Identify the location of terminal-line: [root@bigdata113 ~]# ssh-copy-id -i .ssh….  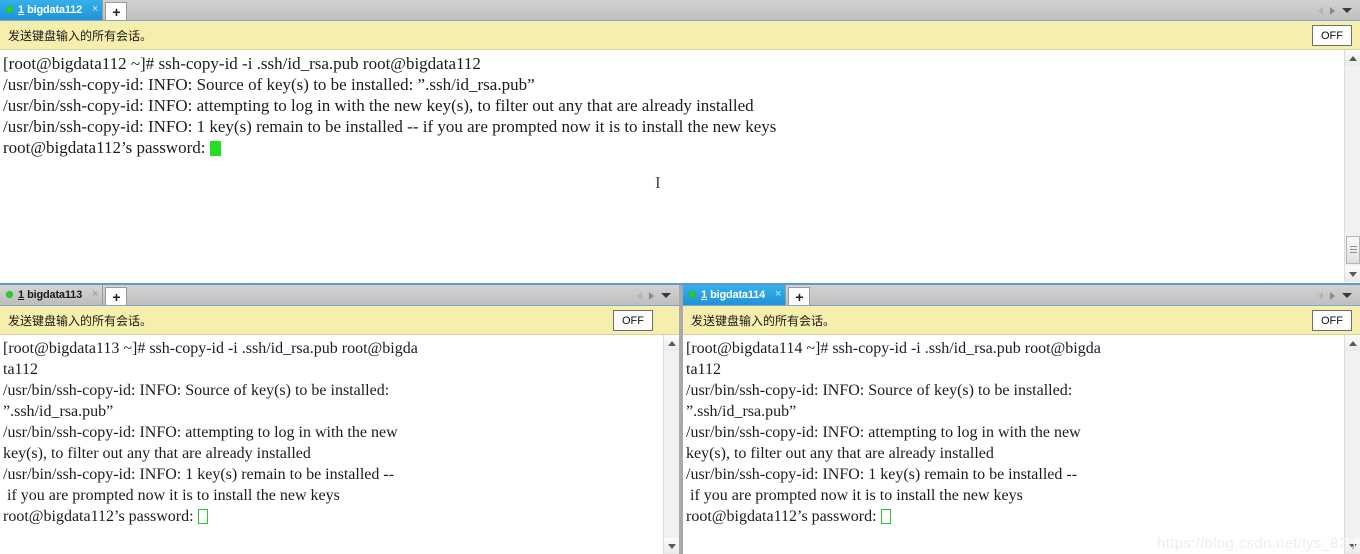
(210, 348).